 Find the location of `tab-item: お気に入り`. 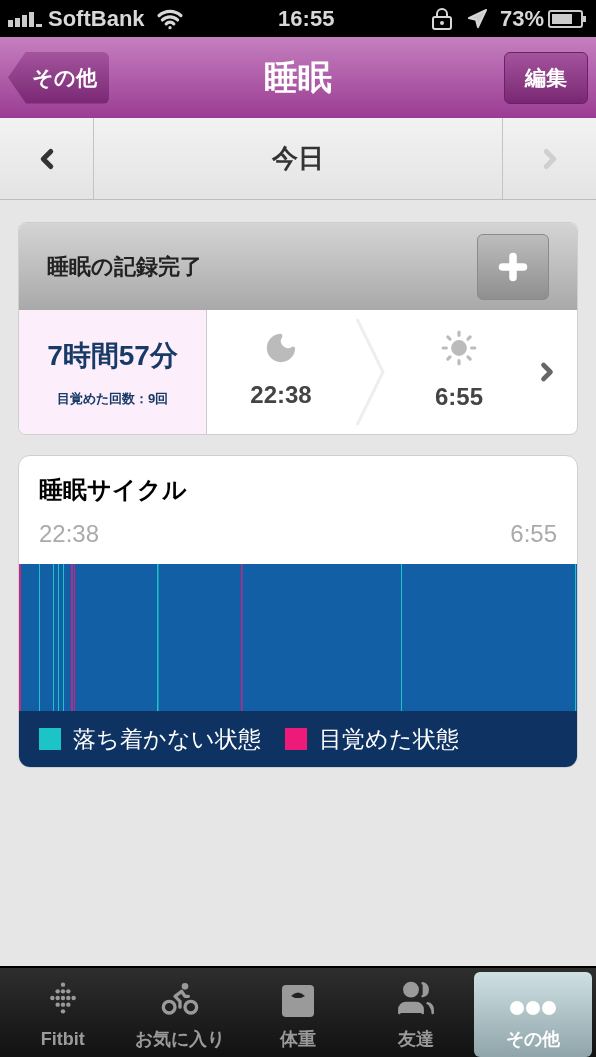

tab-item: お気に入り is located at coordinates (180, 1012).